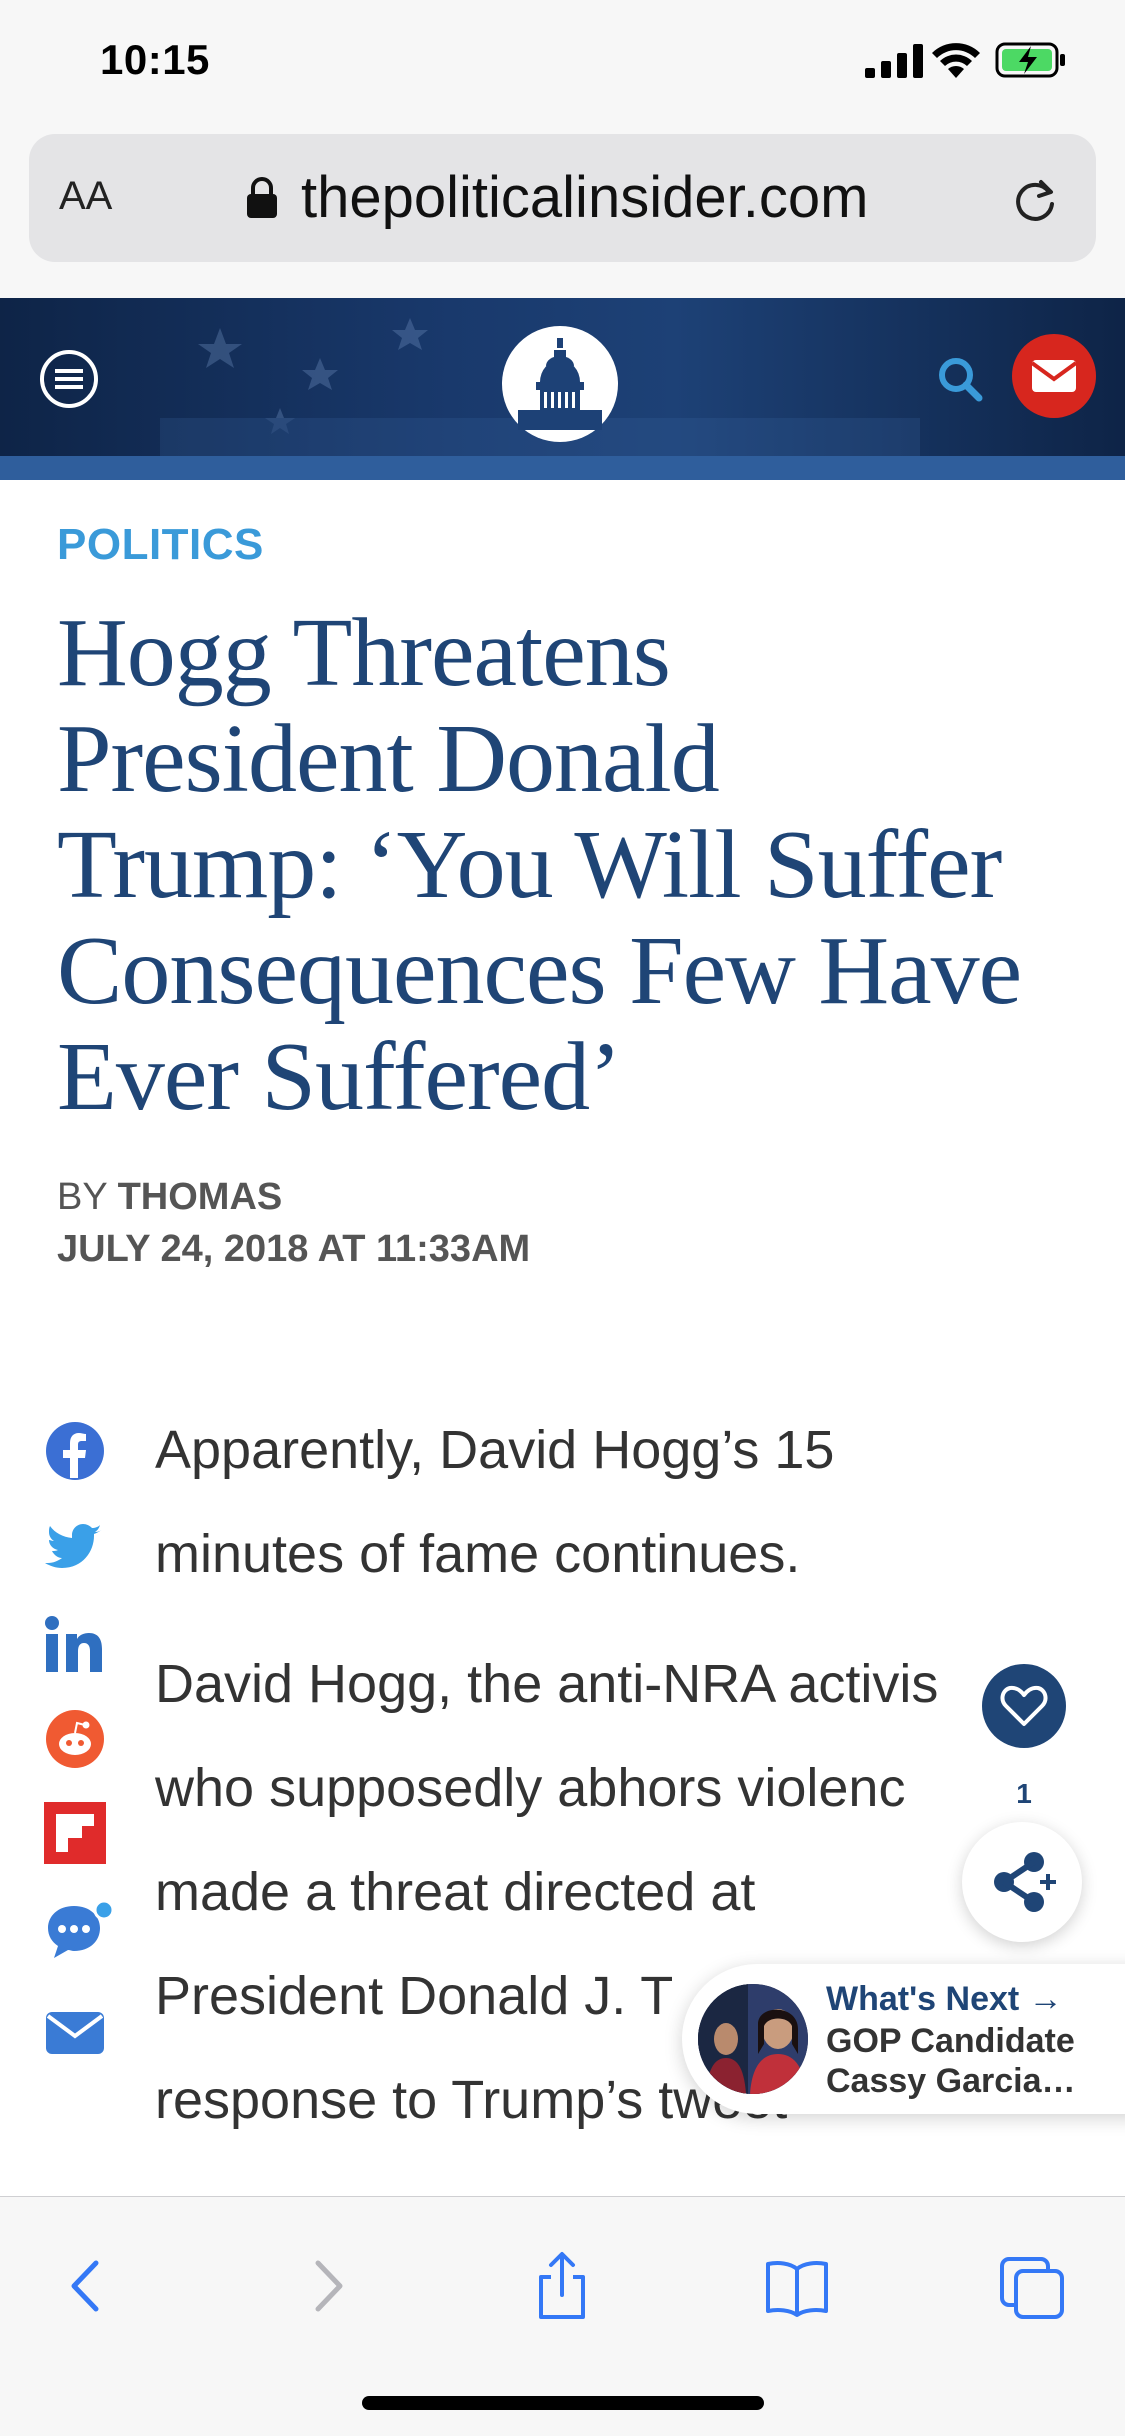 The width and height of the screenshot is (1125, 2436). What do you see at coordinates (562, 2286) in the screenshot?
I see `share-icon` at bounding box center [562, 2286].